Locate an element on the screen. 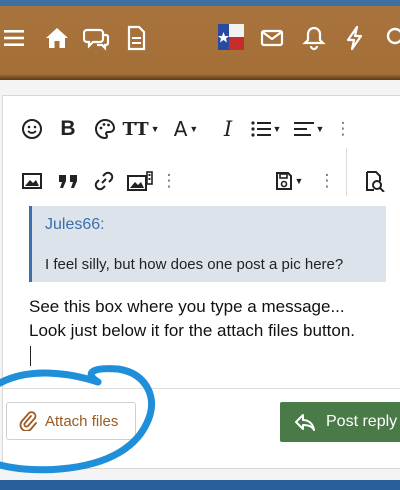  list-icon: ▼ is located at coordinates (266, 129).